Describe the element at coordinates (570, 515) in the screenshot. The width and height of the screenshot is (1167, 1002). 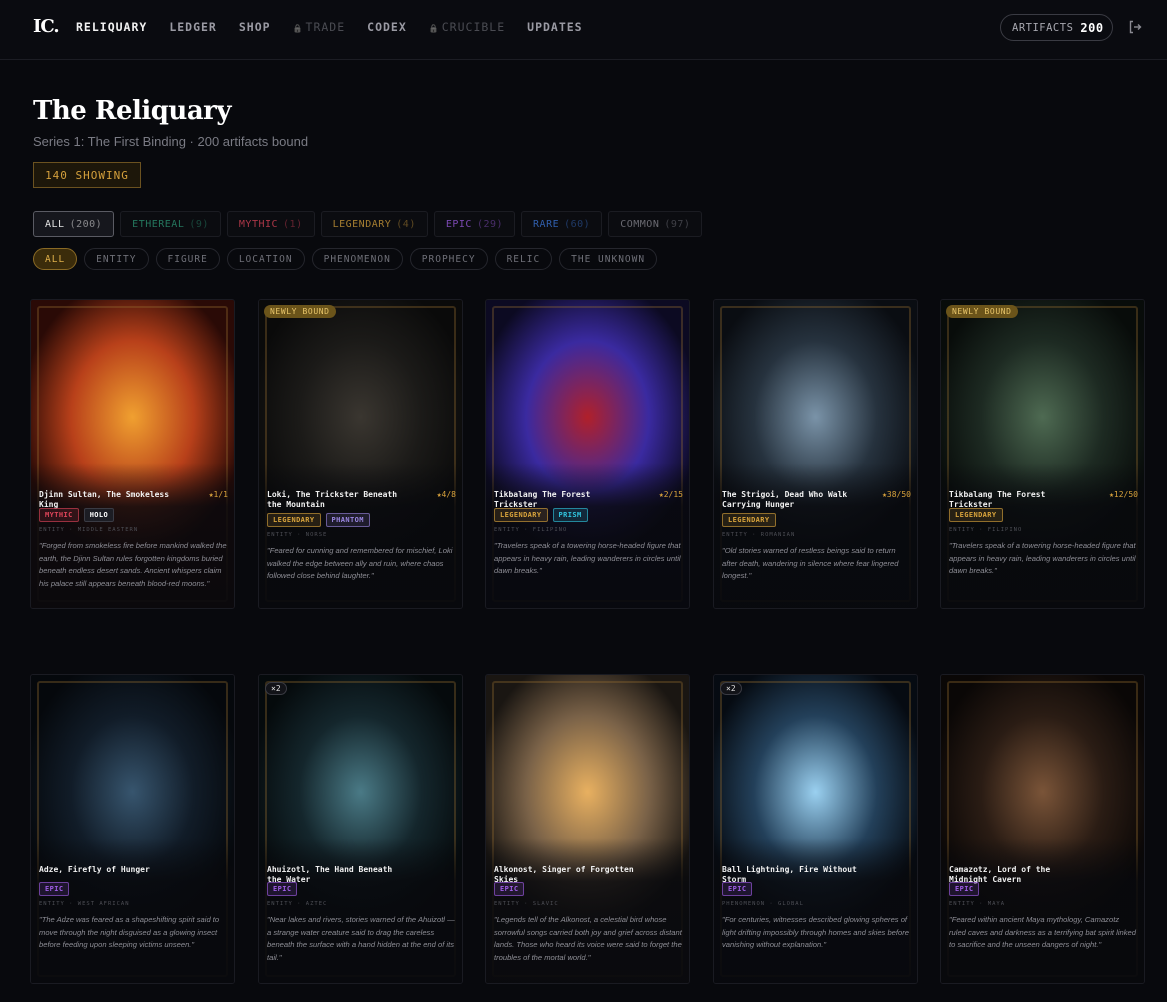
I see `rarity-tag-prism: PRISM` at that location.